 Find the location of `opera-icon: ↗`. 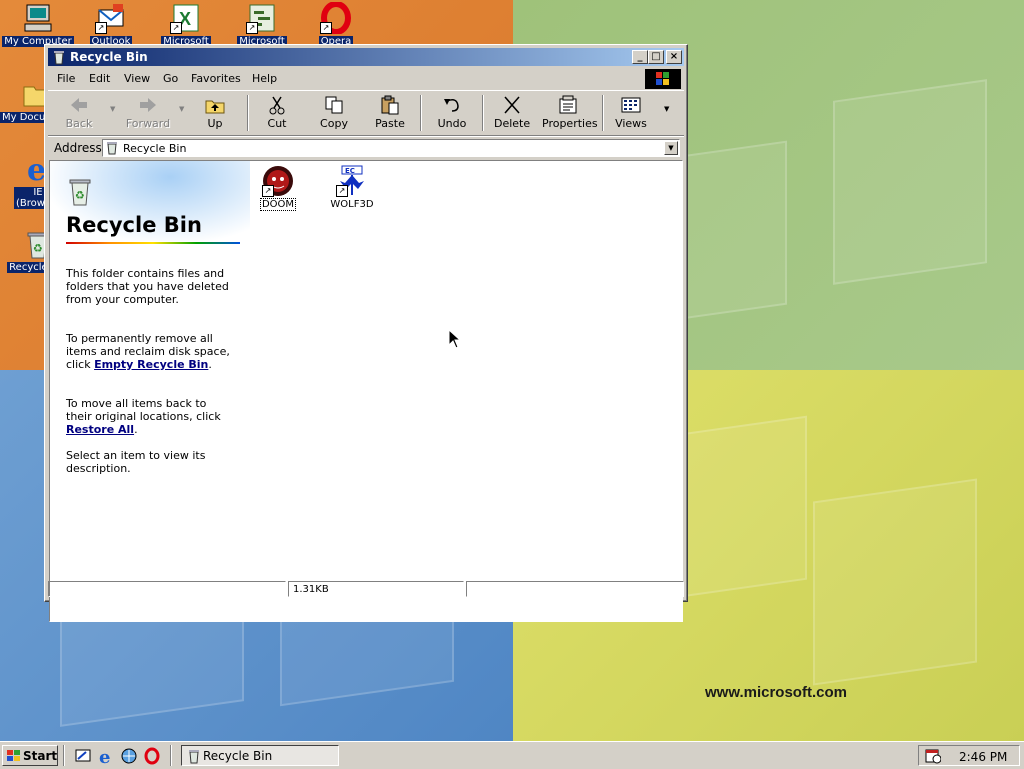

opera-icon: ↗ is located at coordinates (336, 18).